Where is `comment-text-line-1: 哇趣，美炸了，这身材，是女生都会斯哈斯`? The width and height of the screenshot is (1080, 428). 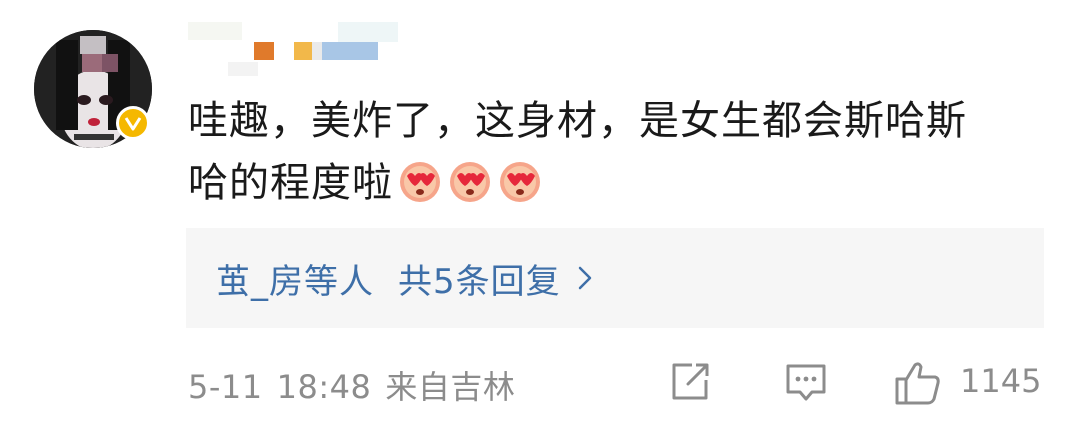
comment-text-line-1: 哇趣，美炸了，这身材，是女生都会斯哈斯 is located at coordinates (577, 121).